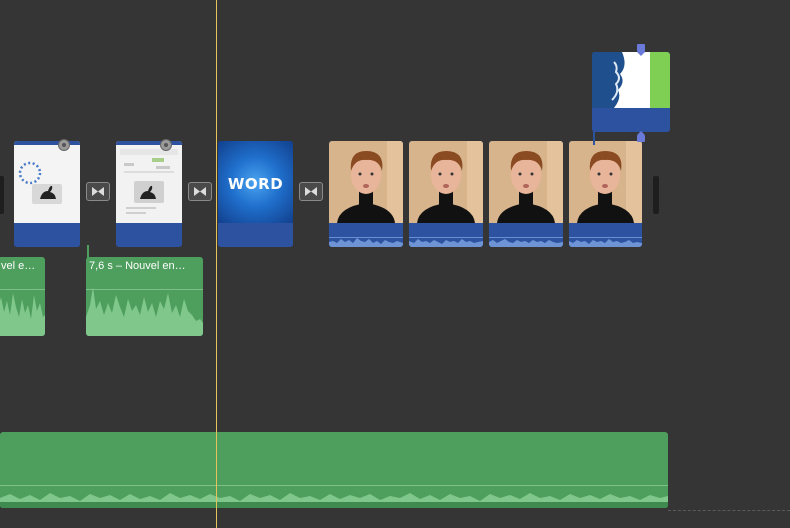 The image size is (790, 528). I want to click on right-trim-handle, so click(656, 195).